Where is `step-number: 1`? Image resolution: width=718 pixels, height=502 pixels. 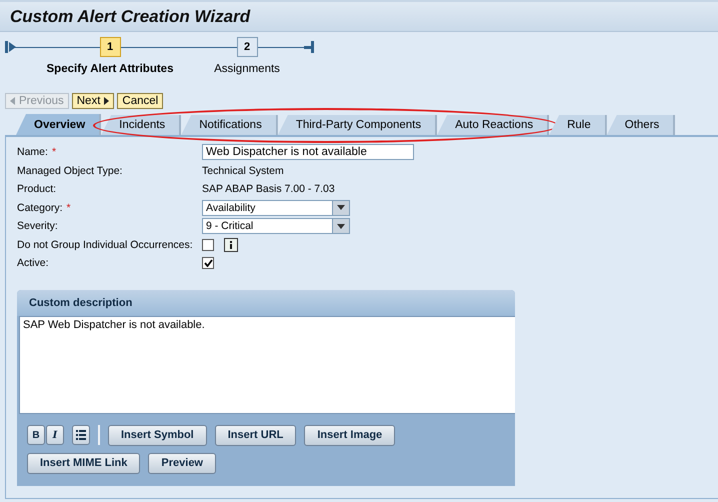
step-number: 1 is located at coordinates (110, 47).